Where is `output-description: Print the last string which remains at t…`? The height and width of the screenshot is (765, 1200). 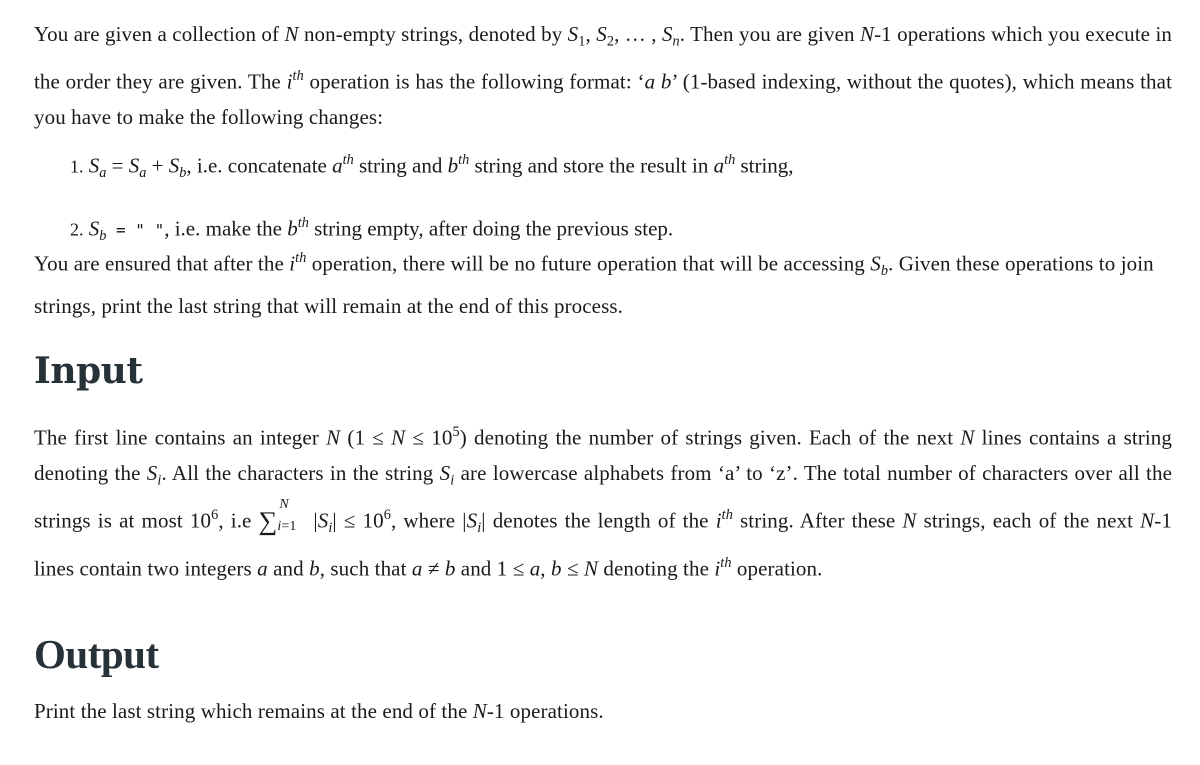 output-description: Print the last string which remains at t… is located at coordinates (319, 711).